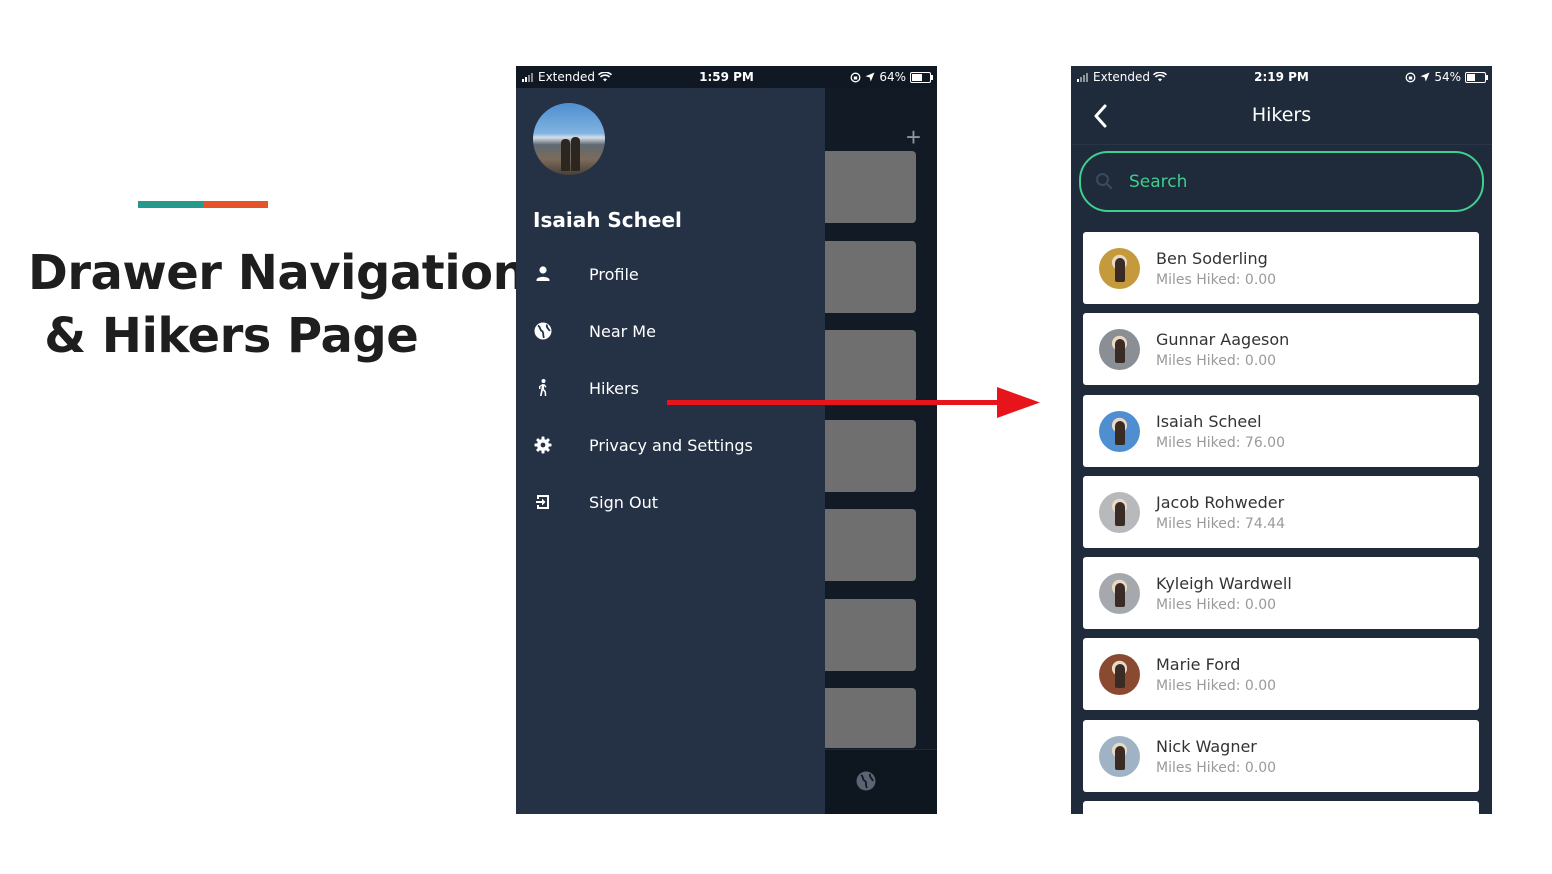  Describe the element at coordinates (1220, 502) in the screenshot. I see `hiker-name: Jacob Rohweder` at that location.